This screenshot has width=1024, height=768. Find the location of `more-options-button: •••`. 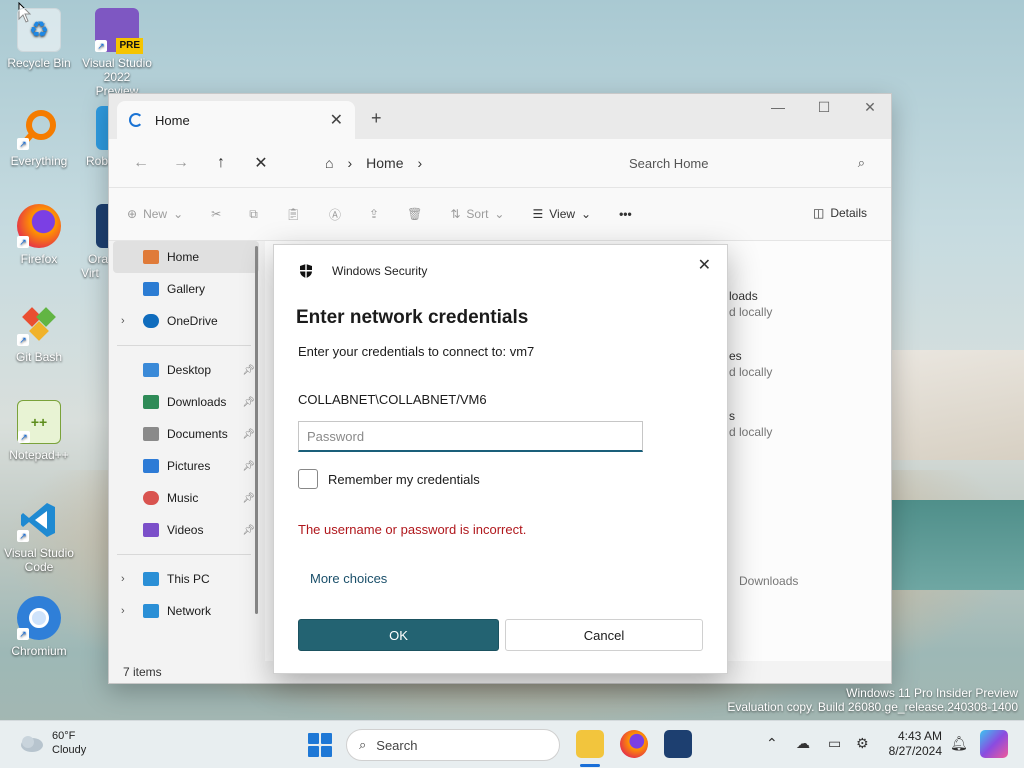

more-options-button: ••• is located at coordinates (625, 214).